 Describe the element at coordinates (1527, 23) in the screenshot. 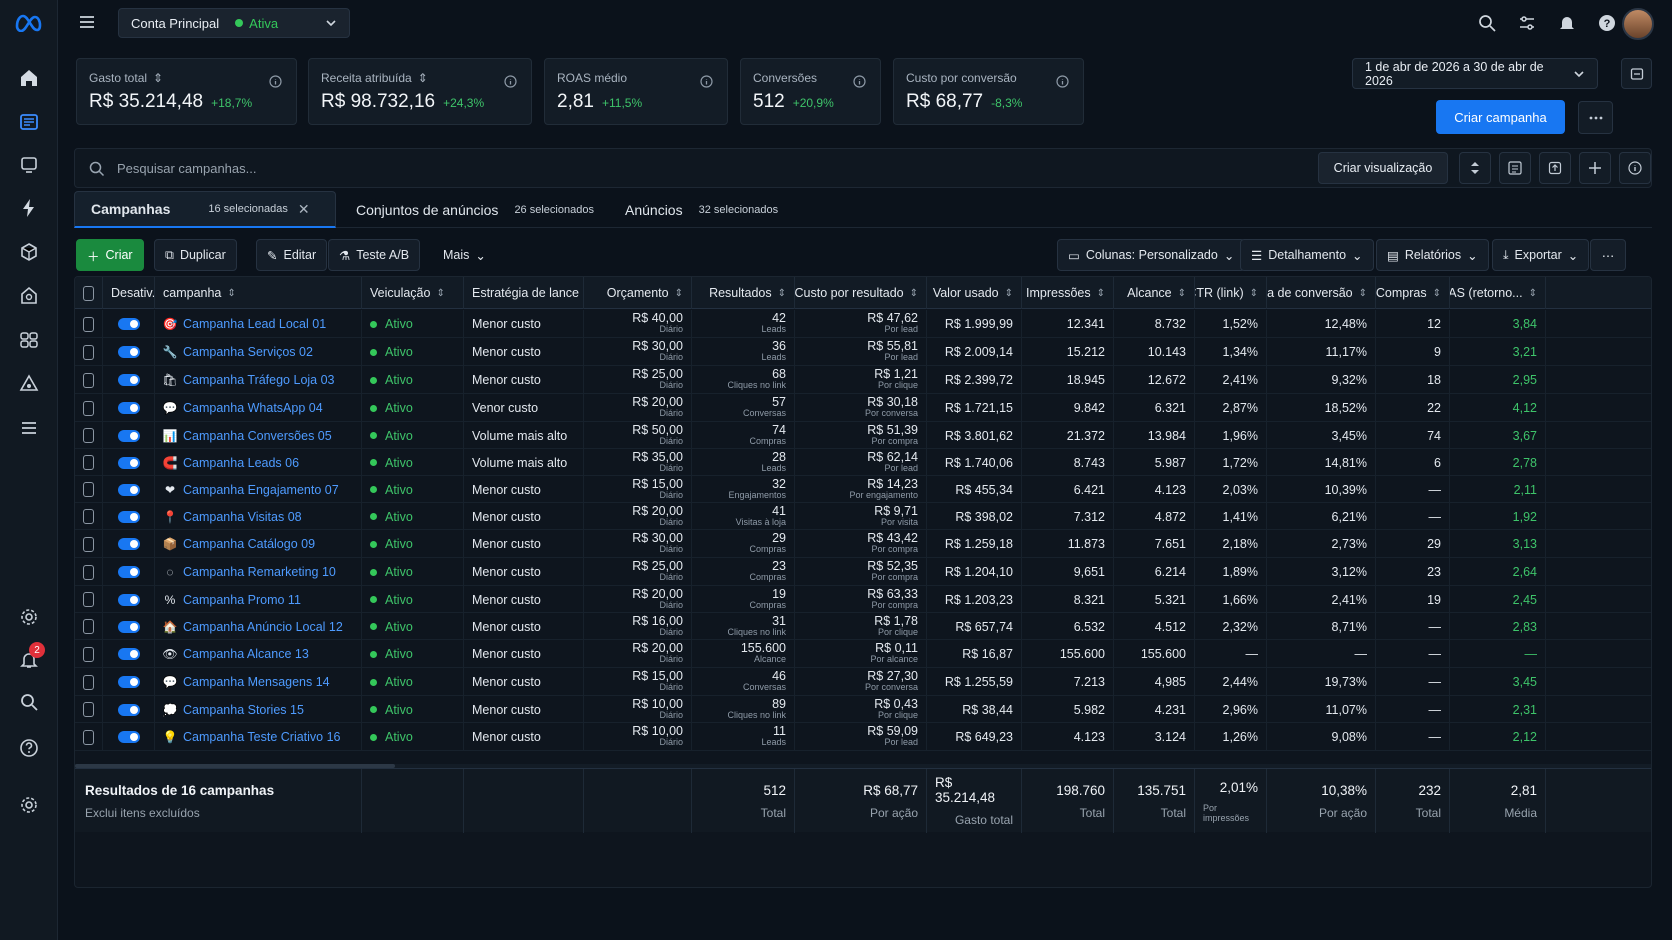

I see `filters-sliders-icon` at that location.